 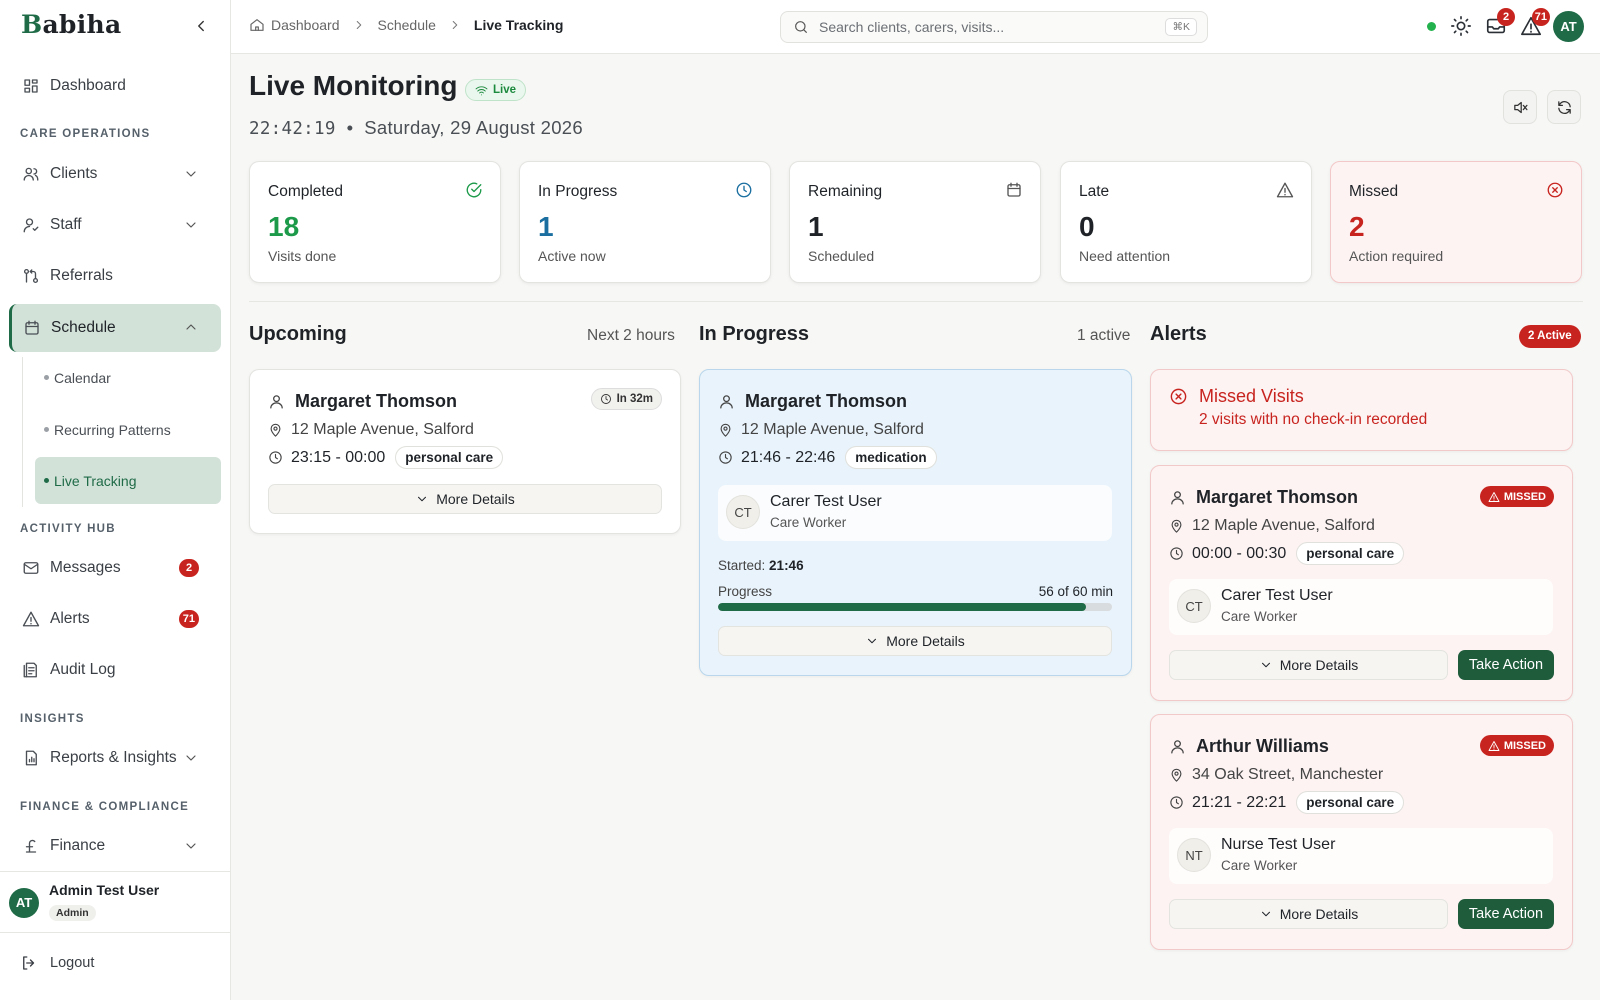 What do you see at coordinates (257, 25) in the screenshot?
I see `home-icon` at bounding box center [257, 25].